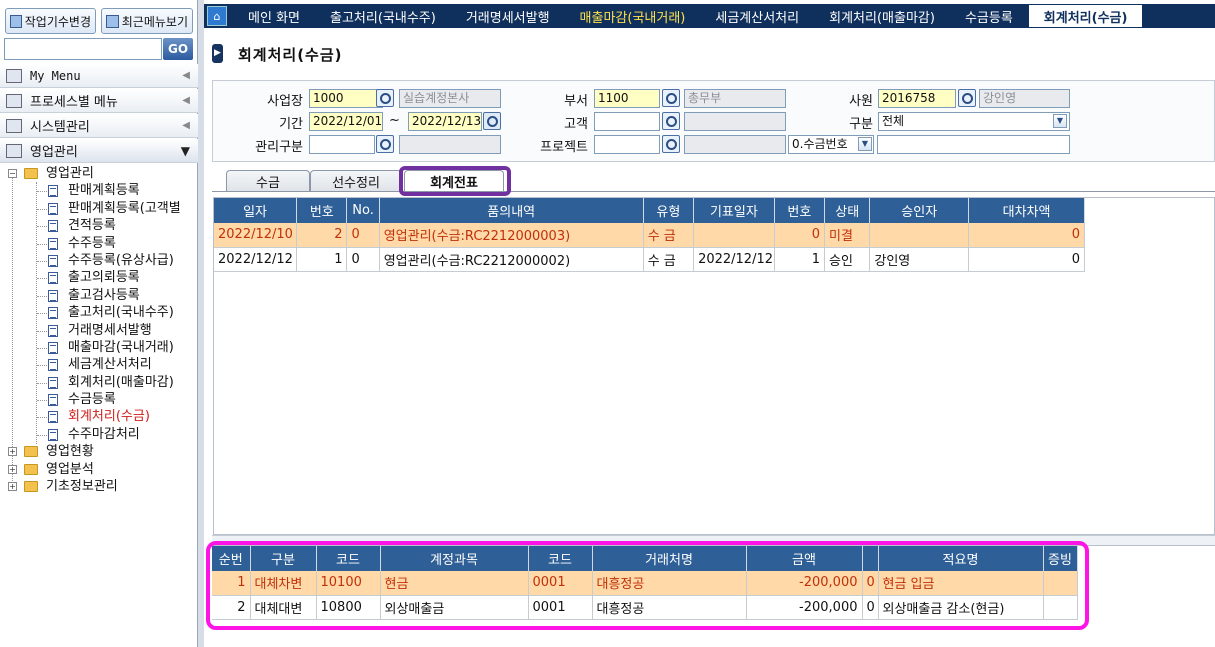 Image resolution: width=1215 pixels, height=647 pixels. I want to click on tree-item-label: 판매계획등록, so click(104, 191).